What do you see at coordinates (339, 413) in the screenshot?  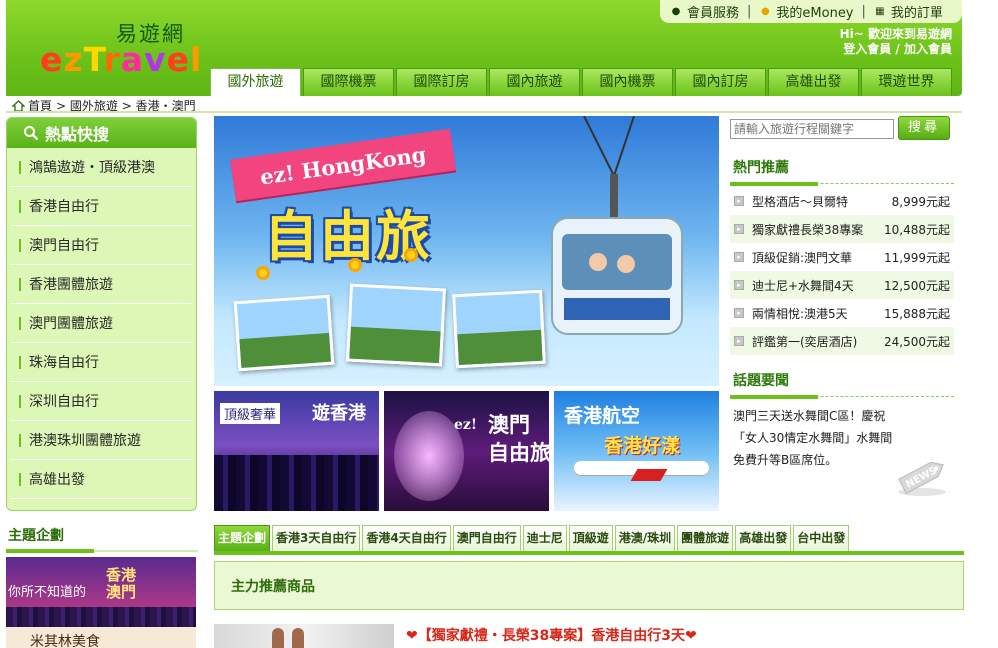 I see `banner-text: 遊香港` at bounding box center [339, 413].